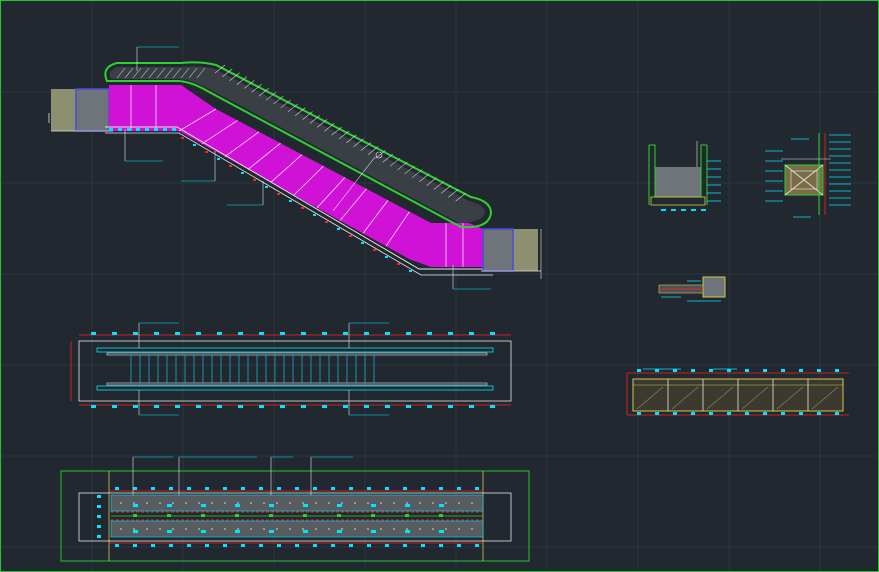 Image resolution: width=879 pixels, height=572 pixels. Describe the element at coordinates (297, 529) in the screenshot. I see `pit-lane-lower` at that location.